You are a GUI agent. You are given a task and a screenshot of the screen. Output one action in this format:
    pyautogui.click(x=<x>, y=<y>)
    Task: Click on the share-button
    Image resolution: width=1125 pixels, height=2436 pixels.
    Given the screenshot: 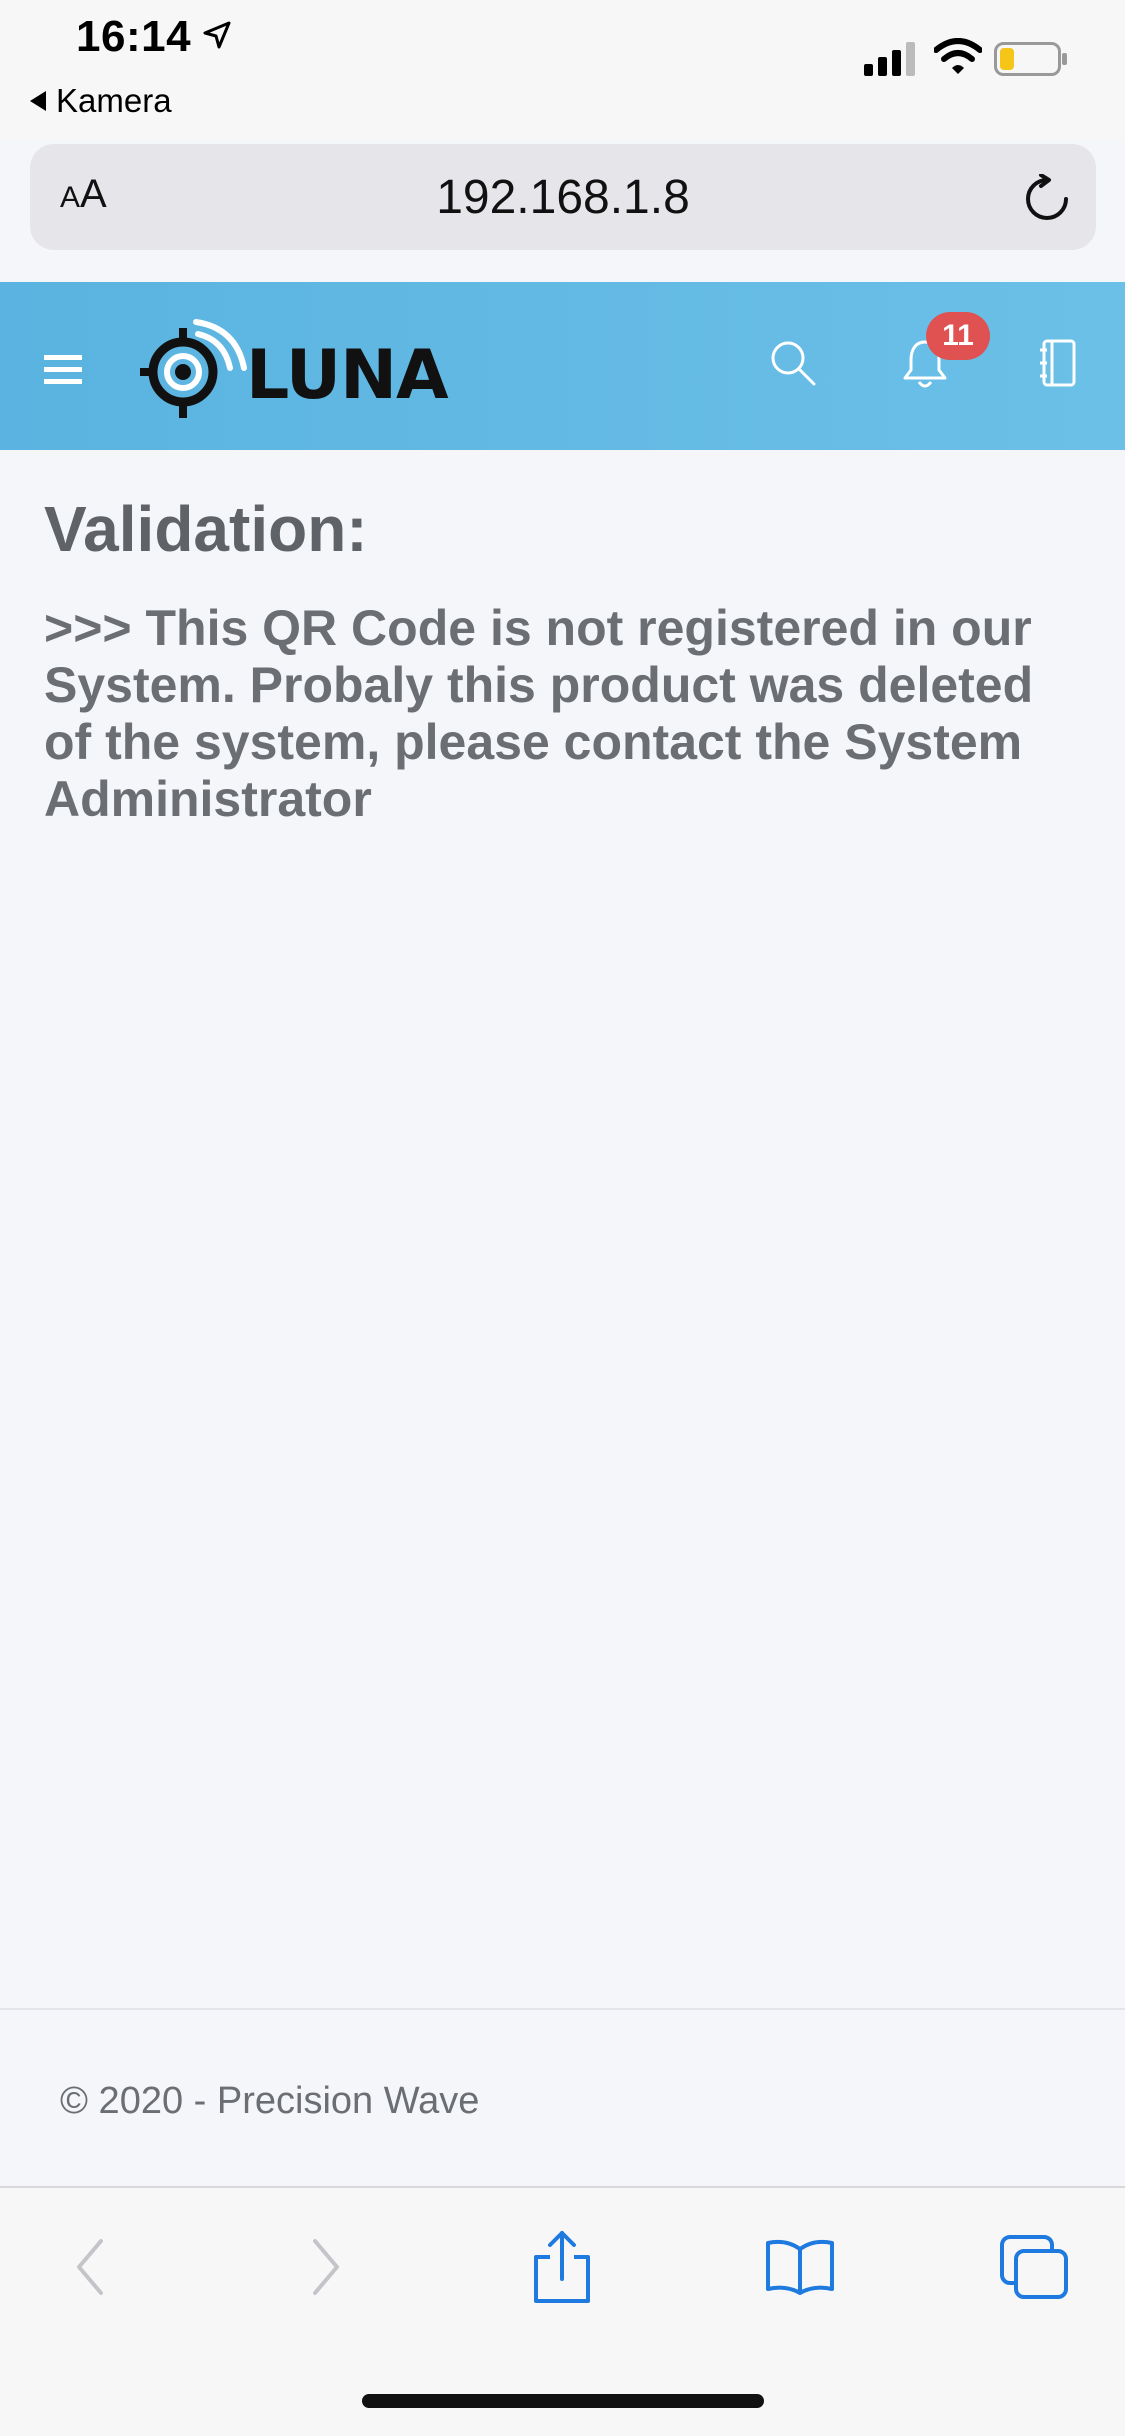 What is the action you would take?
    pyautogui.click(x=562, y=2267)
    